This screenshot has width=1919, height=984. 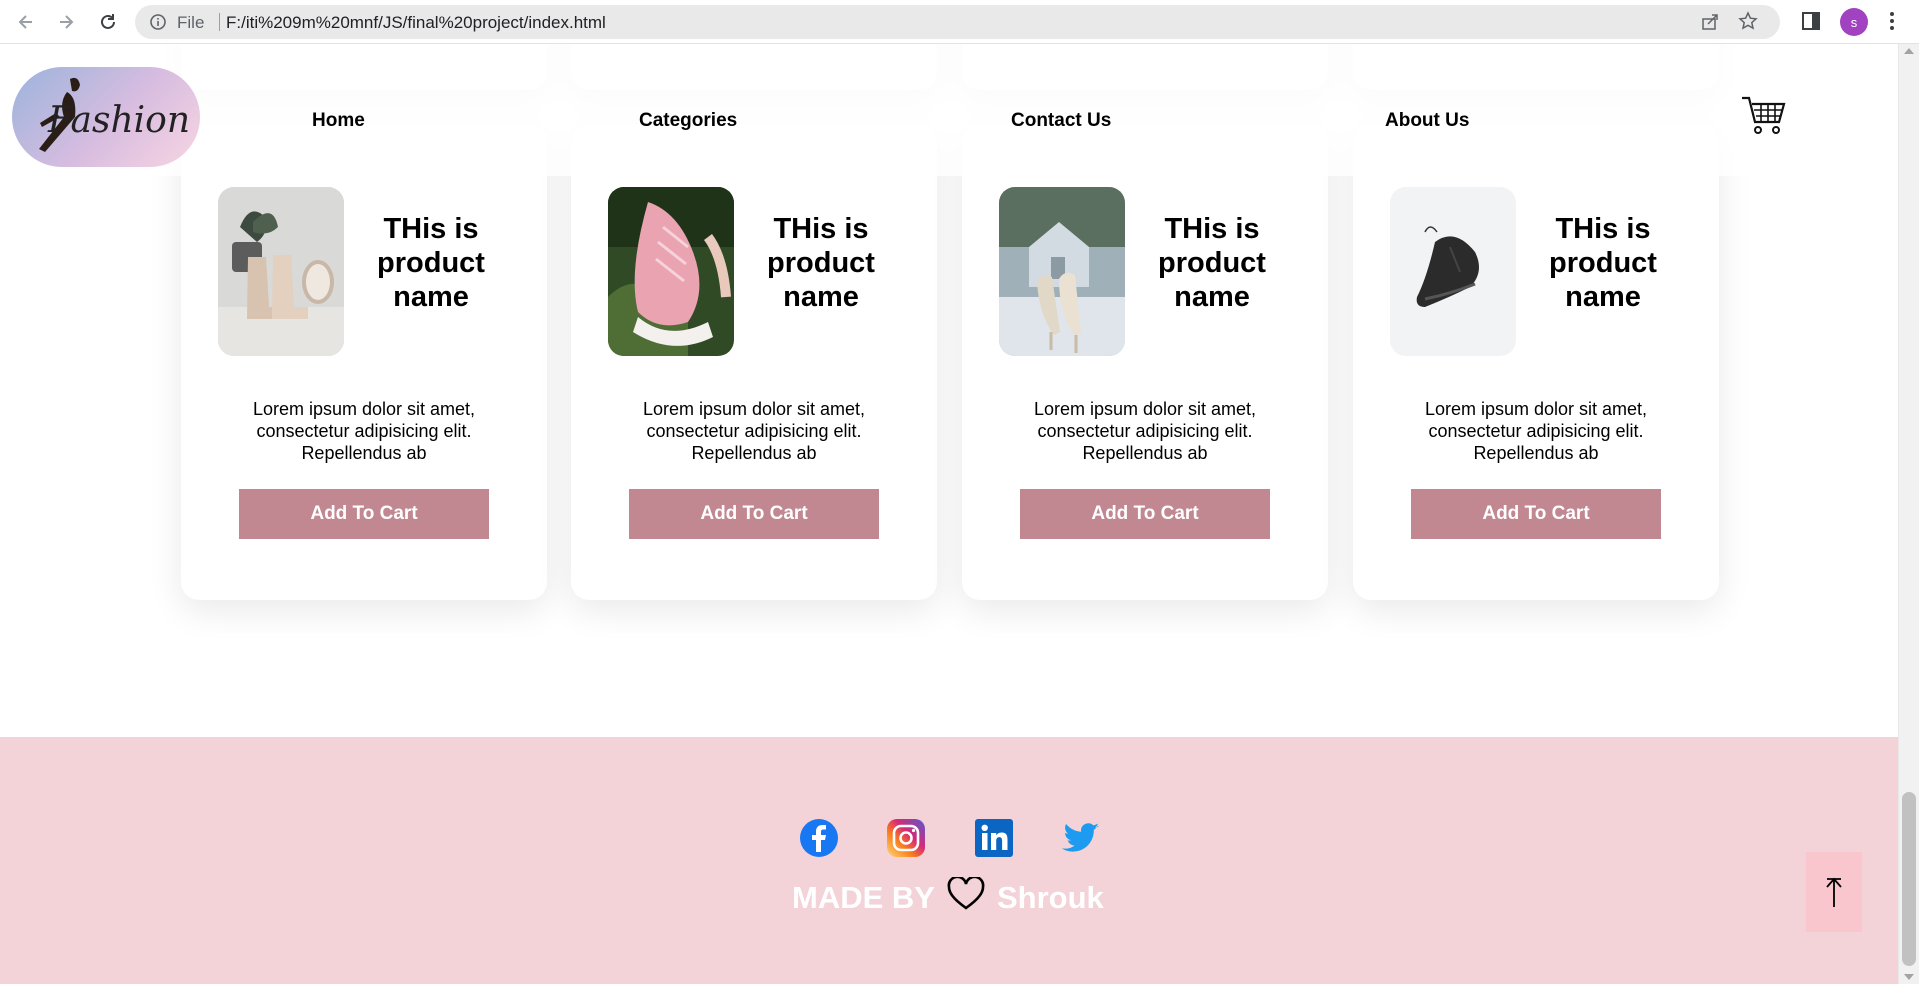 What do you see at coordinates (1854, 22) in the screenshot?
I see `profile-avatar: s` at bounding box center [1854, 22].